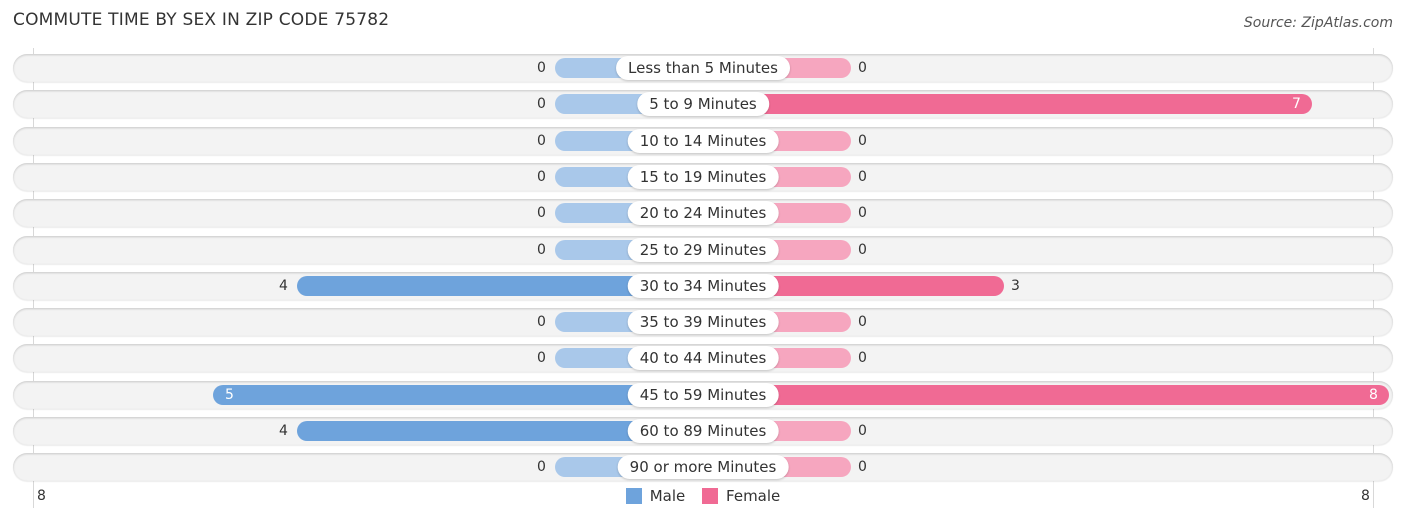  What do you see at coordinates (1318, 23) in the screenshot?
I see `source-label: Source: ZipAtlas.com` at bounding box center [1318, 23].